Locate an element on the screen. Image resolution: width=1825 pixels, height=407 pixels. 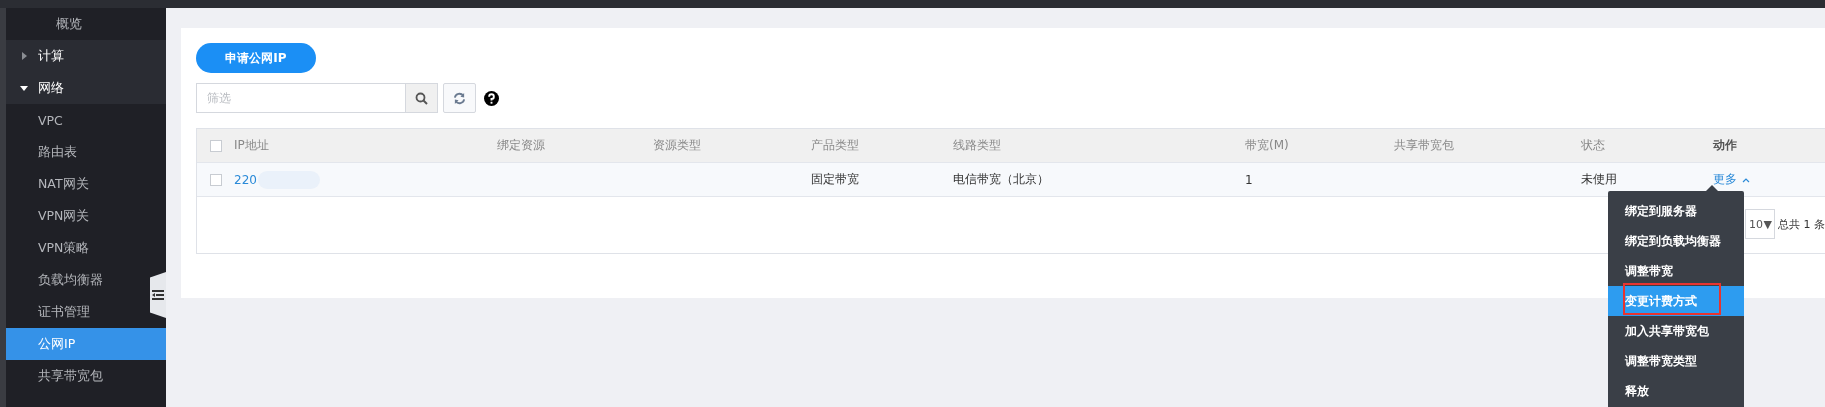
column-header: 动作 is located at coordinates (1725, 145).